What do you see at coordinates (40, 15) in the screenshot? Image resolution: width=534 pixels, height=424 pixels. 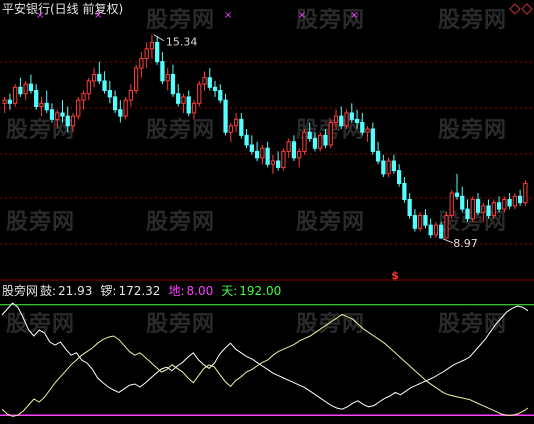 I see `top-marker-1: ×` at bounding box center [40, 15].